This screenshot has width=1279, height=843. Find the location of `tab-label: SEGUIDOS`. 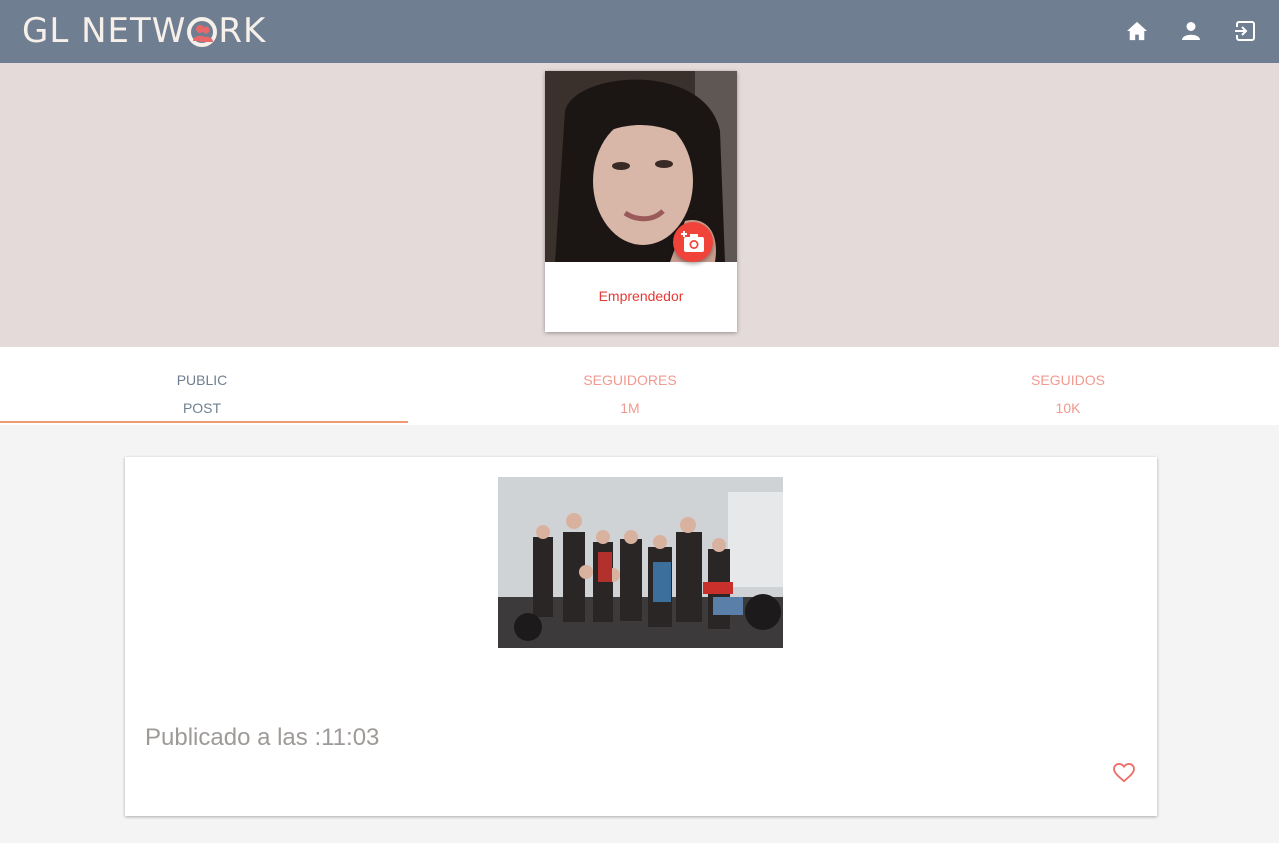

tab-label: SEGUIDOS is located at coordinates (1068, 380).